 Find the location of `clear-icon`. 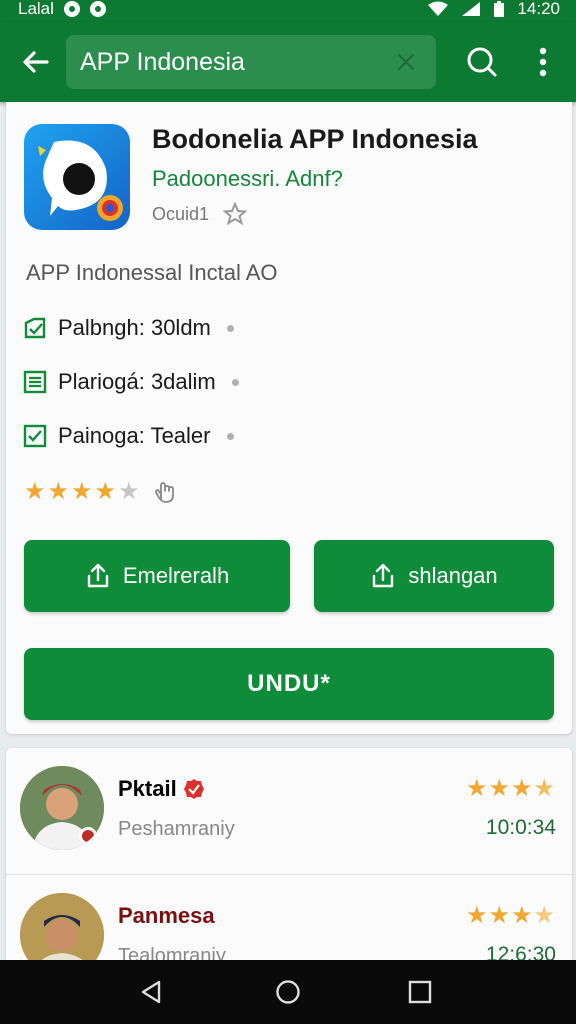

clear-icon is located at coordinates (406, 62).